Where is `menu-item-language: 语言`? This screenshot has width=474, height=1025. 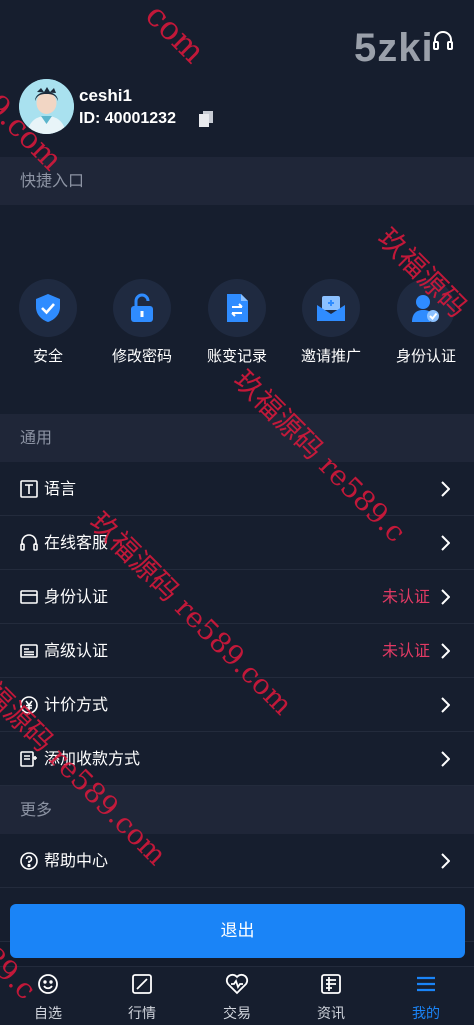
menu-item-language: 语言 is located at coordinates (237, 489).